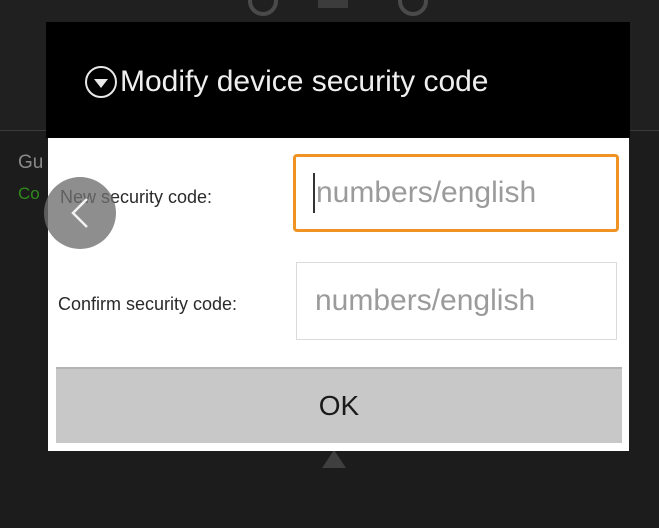 The height and width of the screenshot is (528, 659). What do you see at coordinates (314, 193) in the screenshot?
I see `text-cursor` at bounding box center [314, 193].